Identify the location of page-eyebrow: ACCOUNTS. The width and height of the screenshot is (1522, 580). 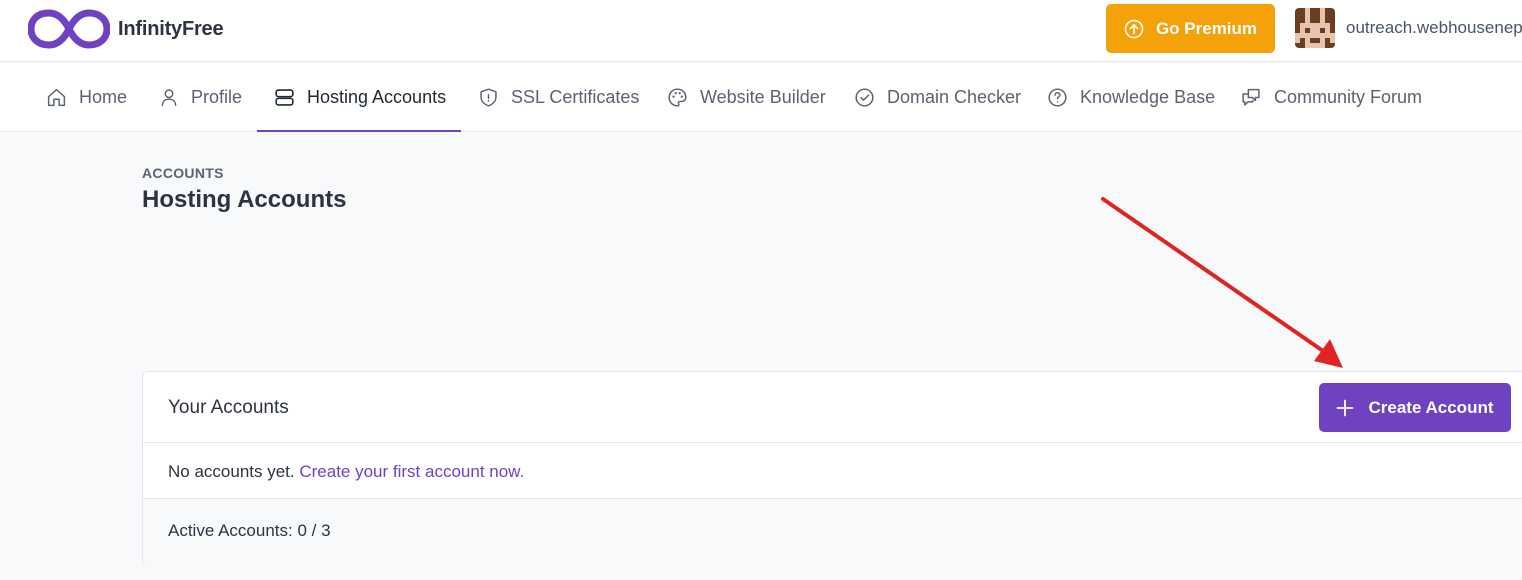
(183, 173).